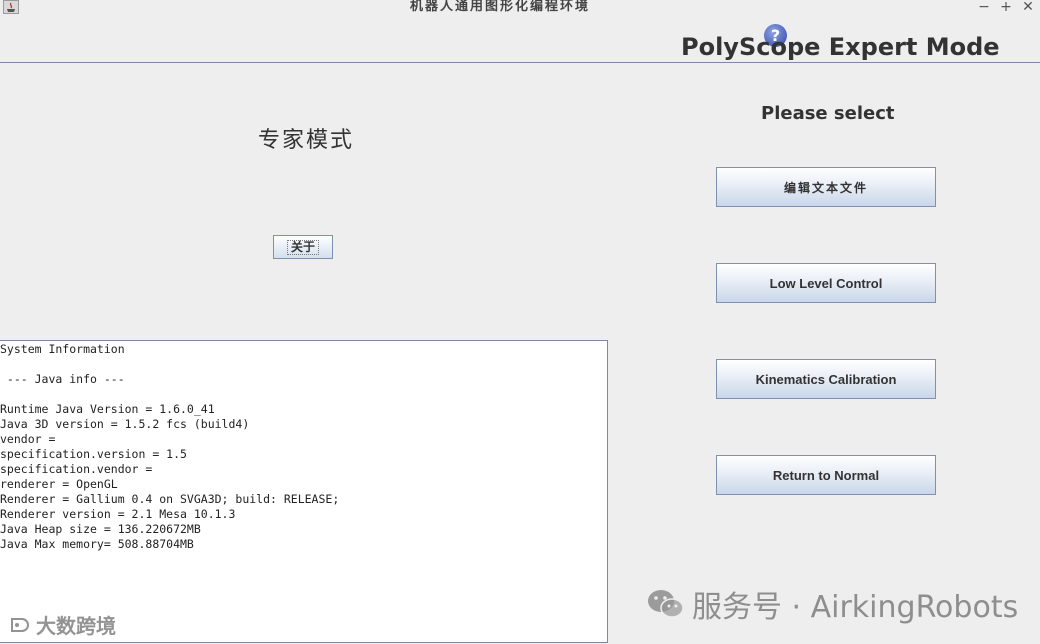 The image size is (1040, 644). Describe the element at coordinates (28, 439) in the screenshot. I see `system-info-line: vendor =` at that location.